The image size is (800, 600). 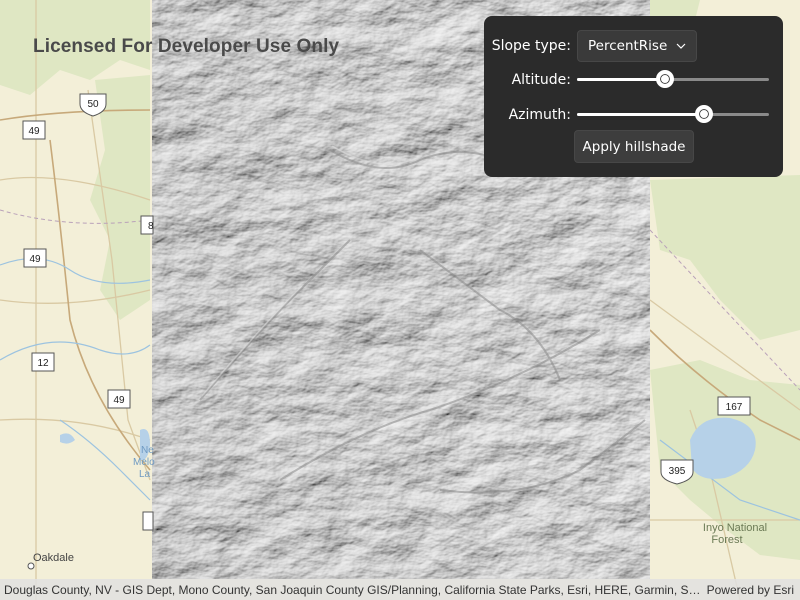 I want to click on route-shield-ca-49-top: 49, so click(x=34, y=130).